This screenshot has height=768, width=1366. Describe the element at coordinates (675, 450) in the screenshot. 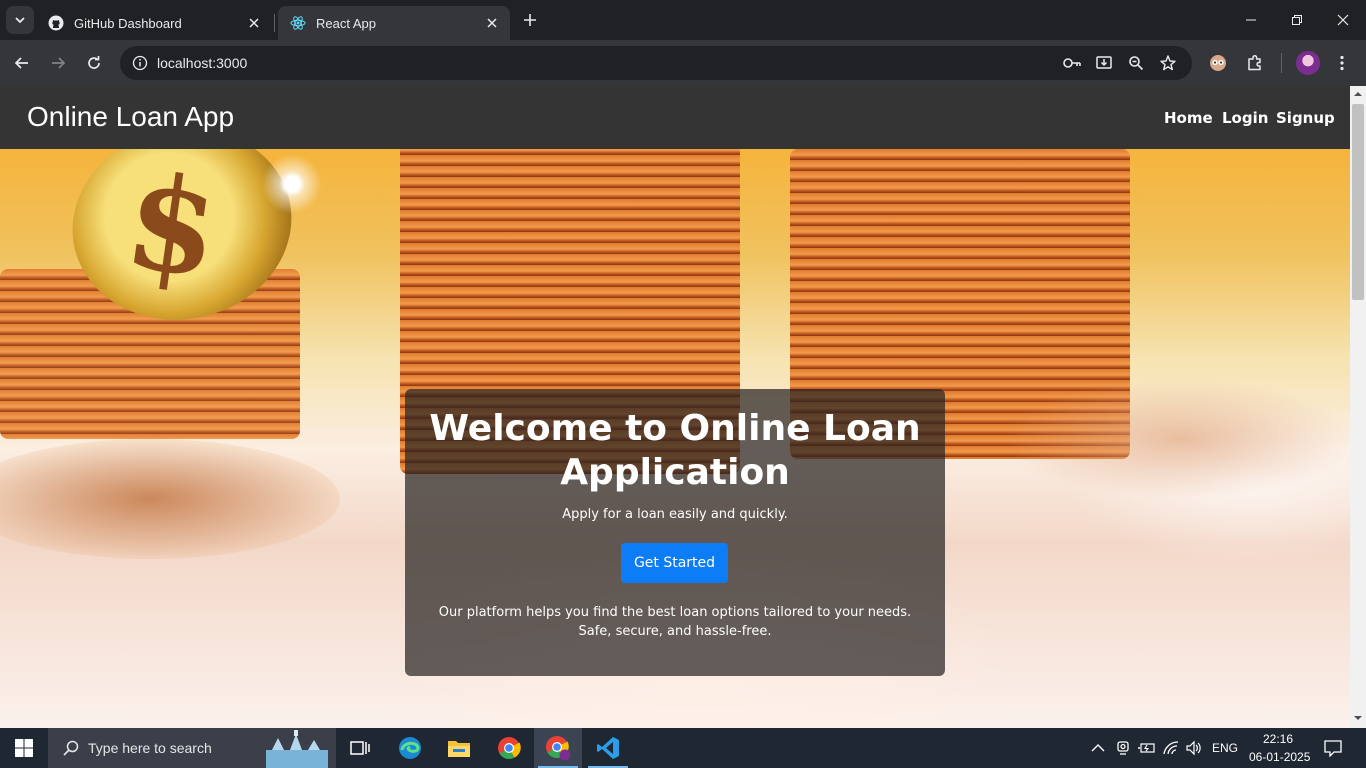

I see `hero-title: Welcome to Online Loan Application` at that location.